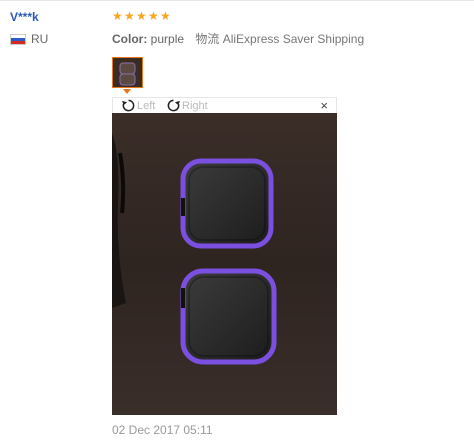 Image resolution: width=474 pixels, height=445 pixels. I want to click on rotate-right-button: Right, so click(187, 105).